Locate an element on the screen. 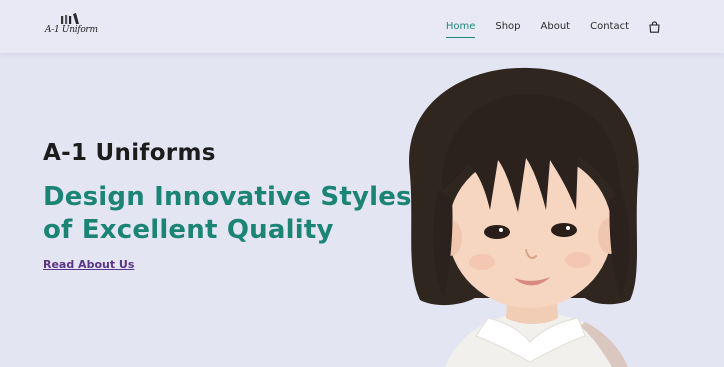 Image resolution: width=724 pixels, height=367 pixels. site-logo: A-1 Uniform is located at coordinates (71, 26).